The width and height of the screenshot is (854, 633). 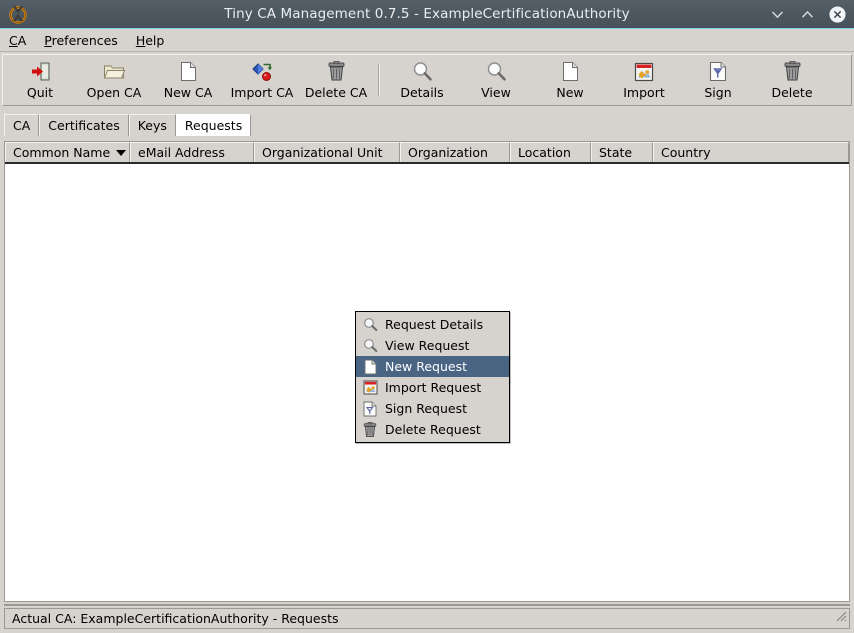 I want to click on menubar-item-help-rest: elp, so click(x=155, y=40).